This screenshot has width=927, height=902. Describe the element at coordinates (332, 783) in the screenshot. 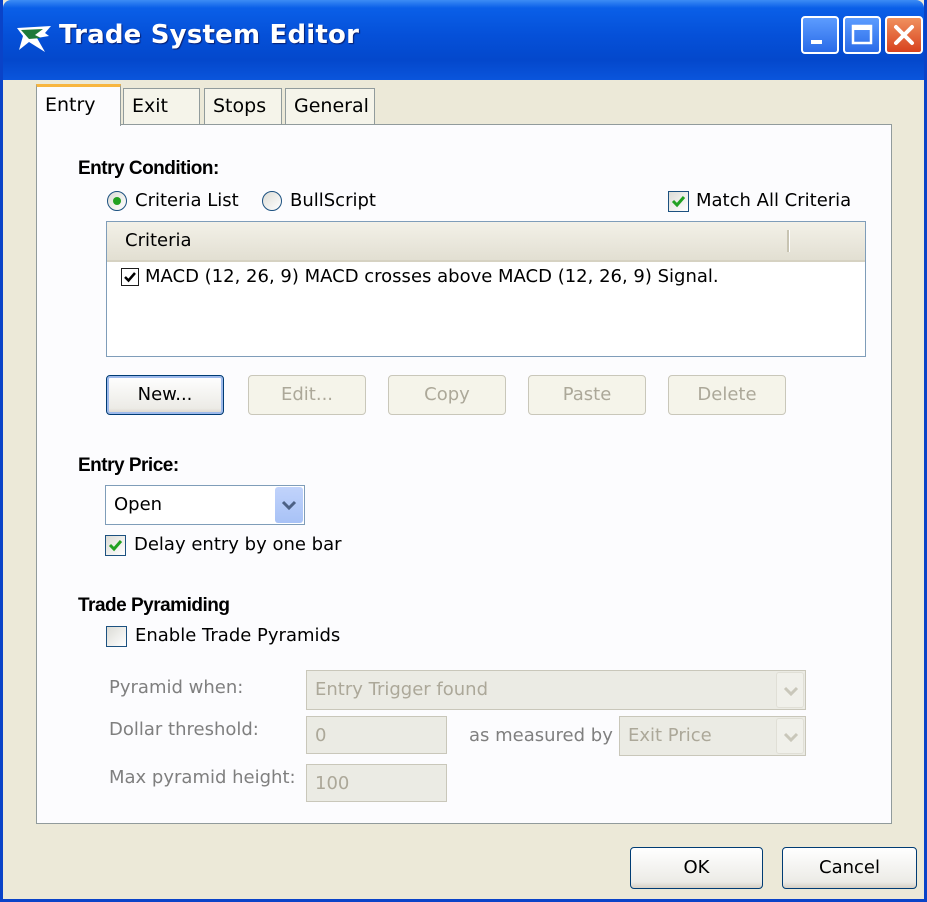

I see `max-pyramid-height-value: 100` at that location.